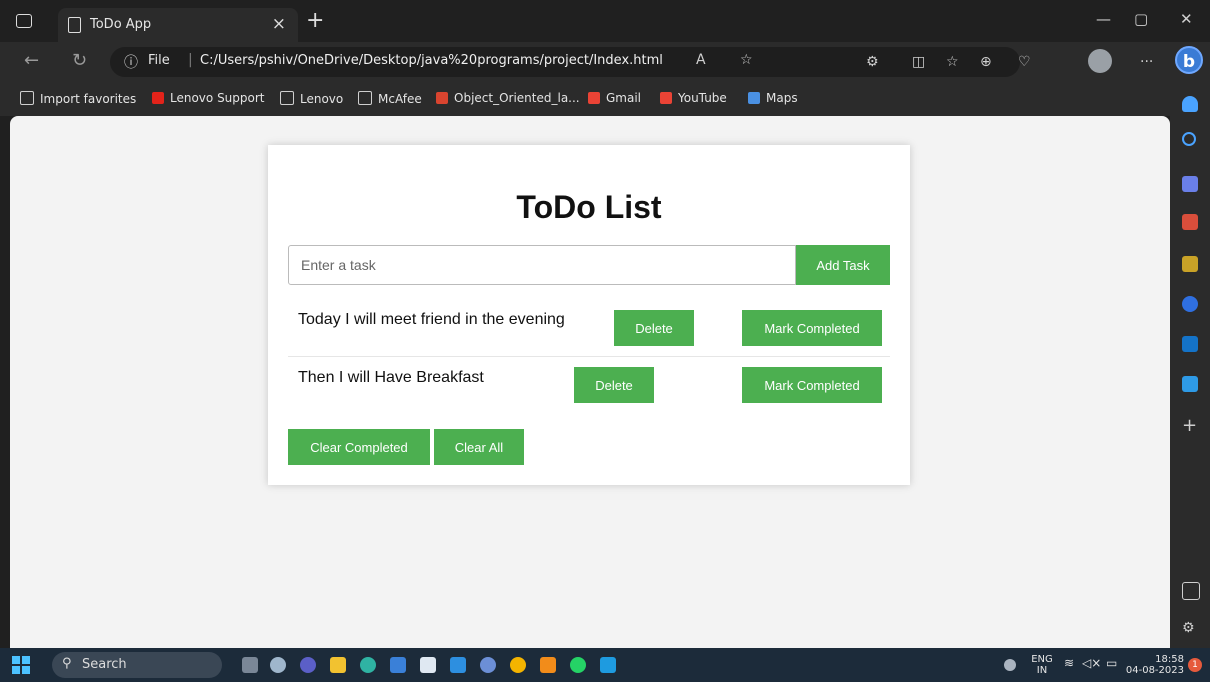 This screenshot has width=1210, height=682. What do you see at coordinates (1190, 104) in the screenshot?
I see `notification-bell-icon` at bounding box center [1190, 104].